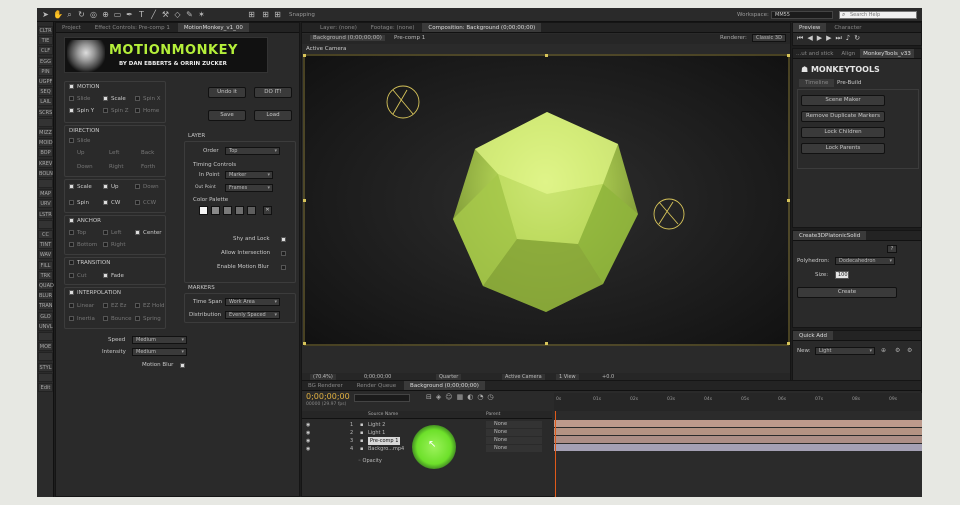 The width and height of the screenshot is (960, 505). Describe the element at coordinates (105, 98) in the screenshot. I see `scale-radio` at that location.